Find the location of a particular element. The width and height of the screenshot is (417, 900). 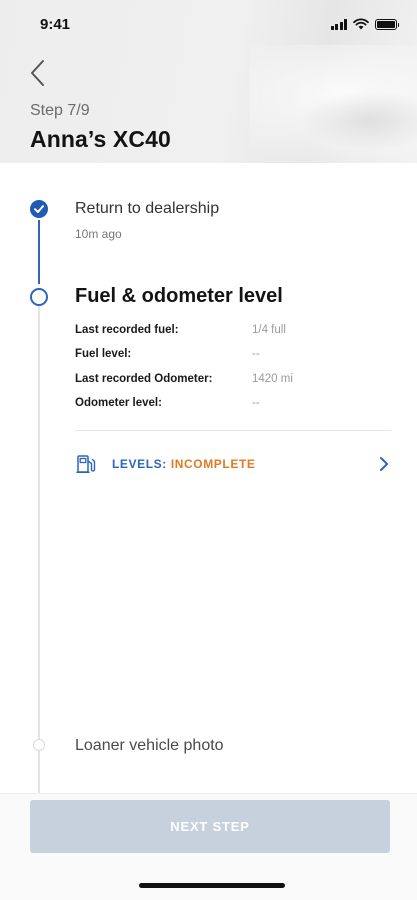

check-icon is located at coordinates (39, 209).